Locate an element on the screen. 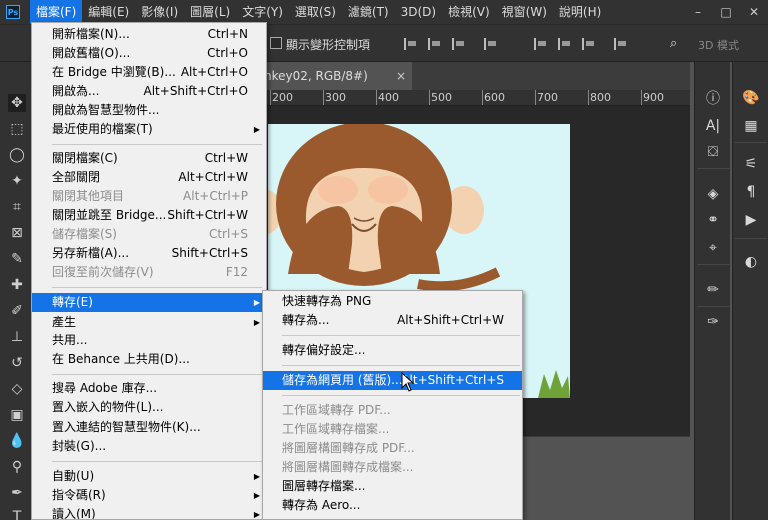  close-window-button: ✕ is located at coordinates (754, 12).